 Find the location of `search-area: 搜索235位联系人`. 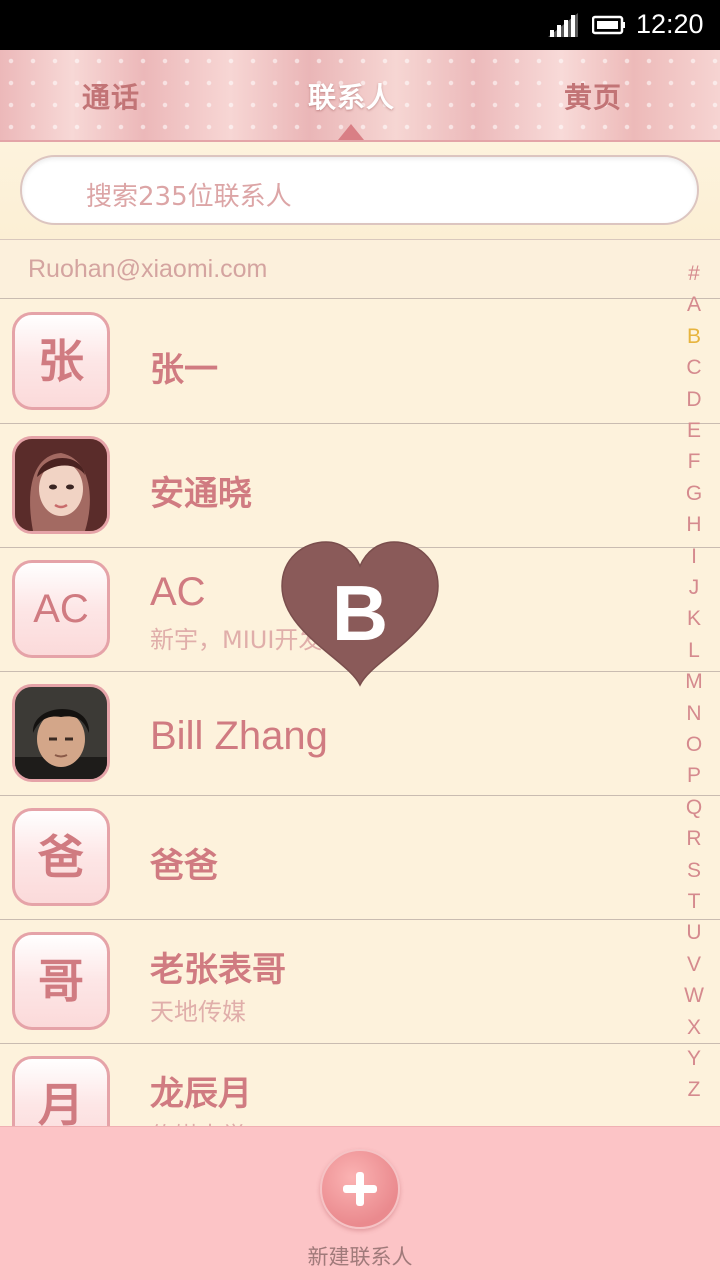

search-area: 搜索235位联系人 is located at coordinates (360, 190).